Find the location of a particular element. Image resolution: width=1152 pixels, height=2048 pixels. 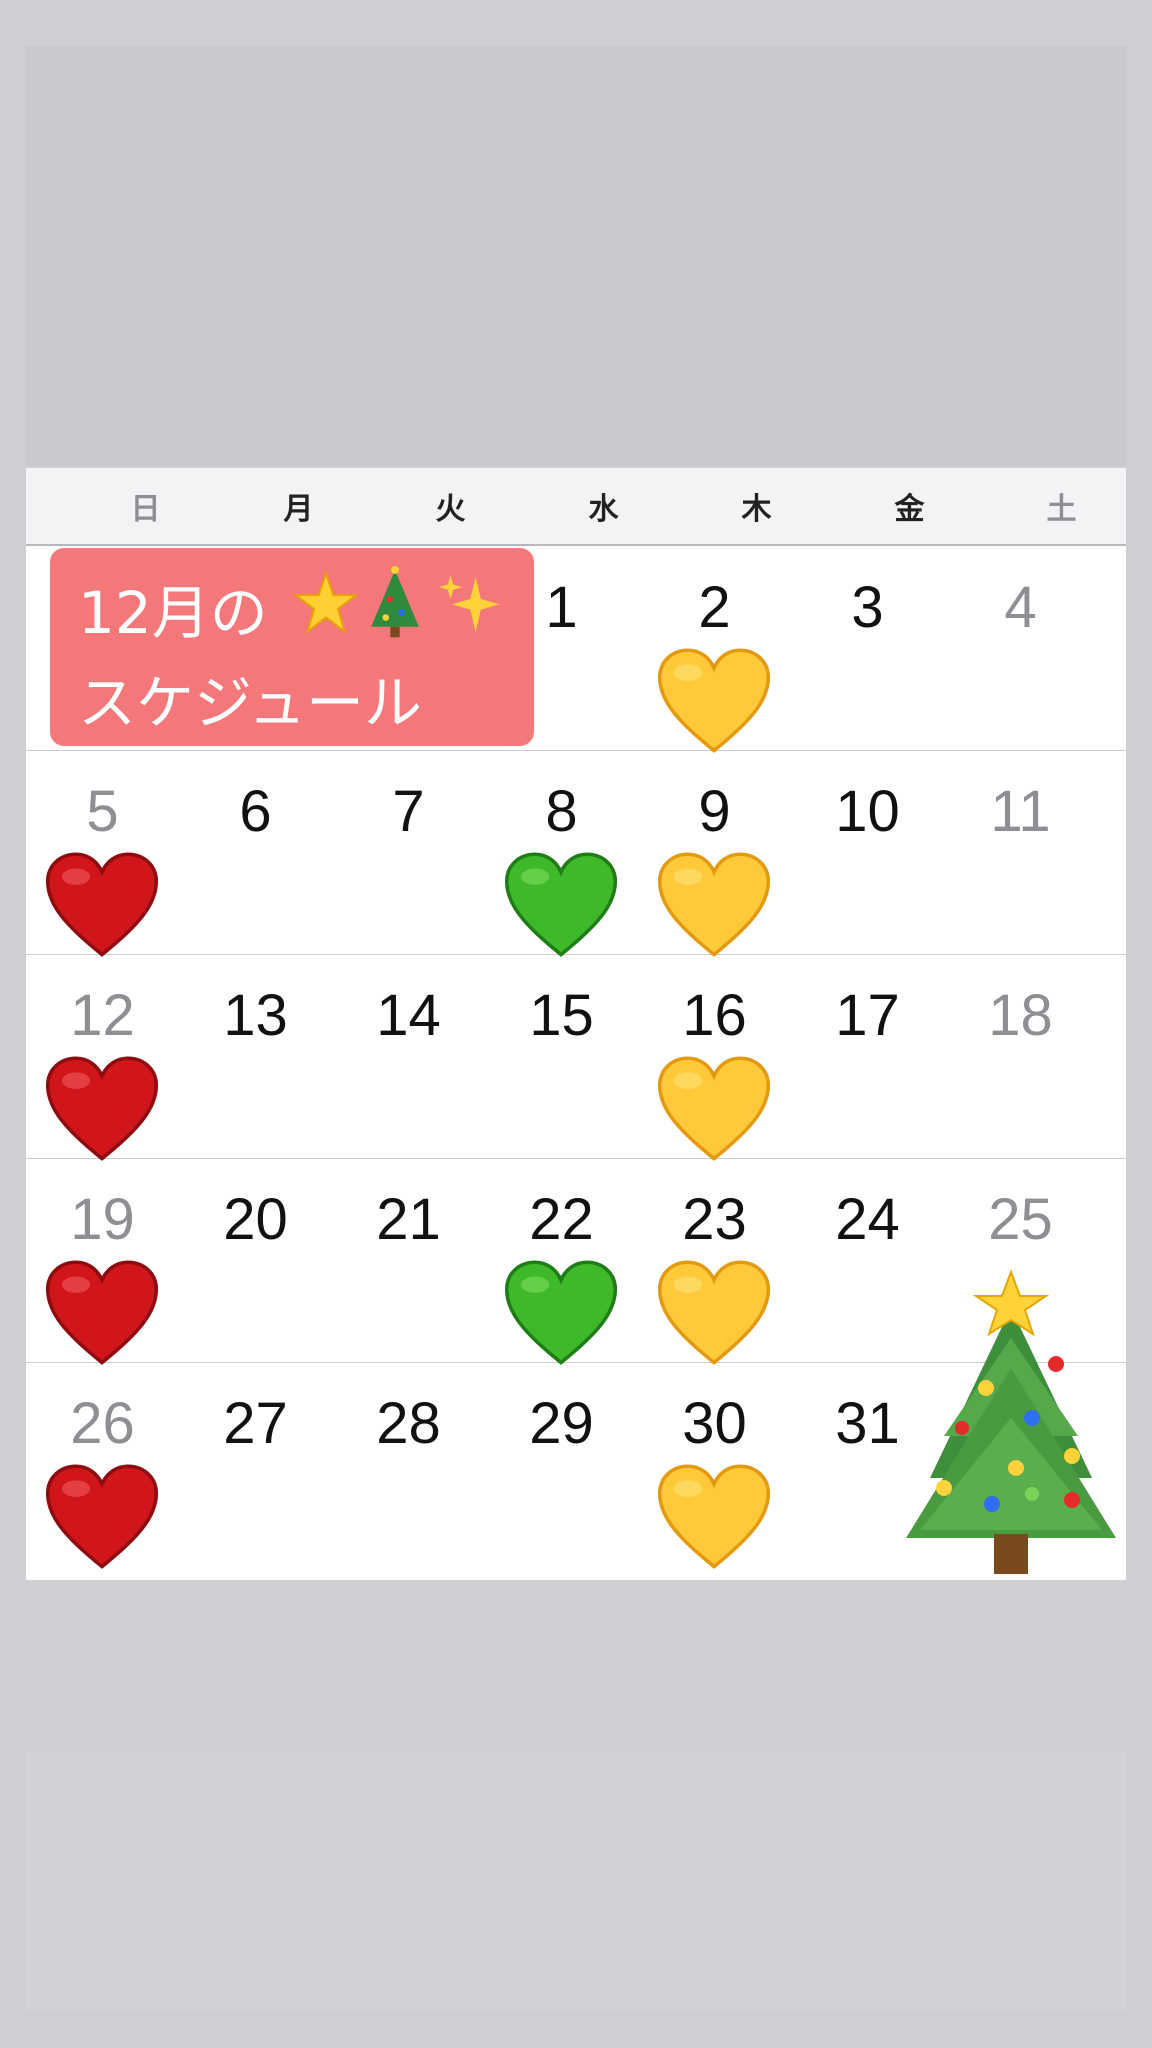

day-cell: 16 is located at coordinates (714, 1057).